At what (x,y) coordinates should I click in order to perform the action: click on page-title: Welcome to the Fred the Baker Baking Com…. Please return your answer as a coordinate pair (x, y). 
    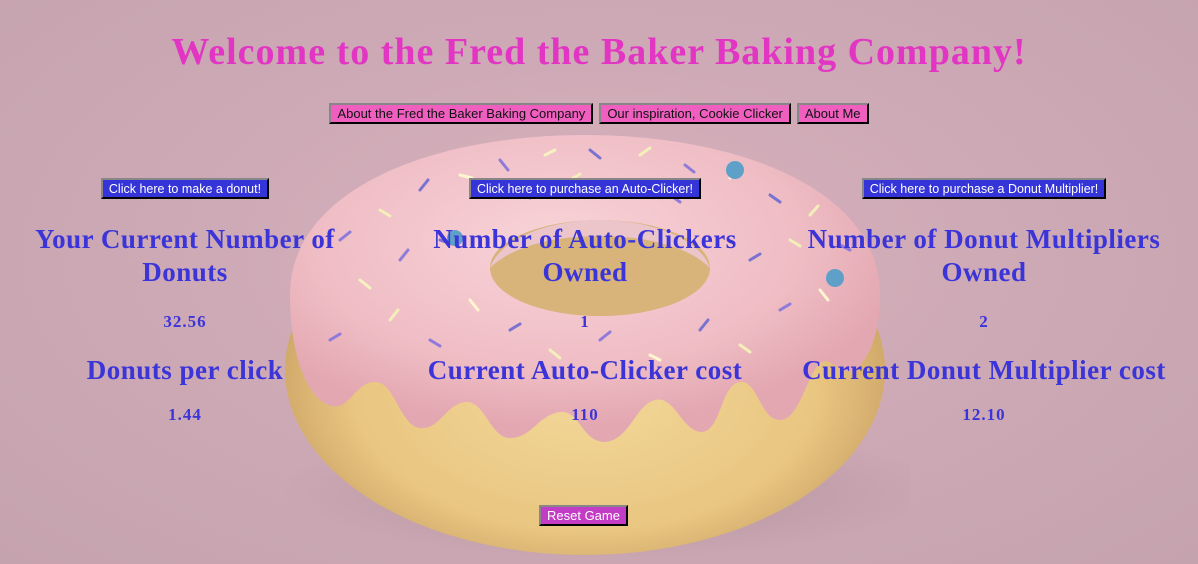
    Looking at the image, I should click on (599, 52).